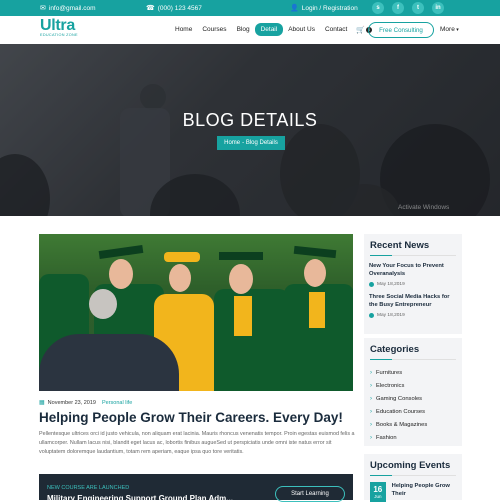  What do you see at coordinates (294, 8) in the screenshot?
I see `user-icon: 👤` at bounding box center [294, 8].